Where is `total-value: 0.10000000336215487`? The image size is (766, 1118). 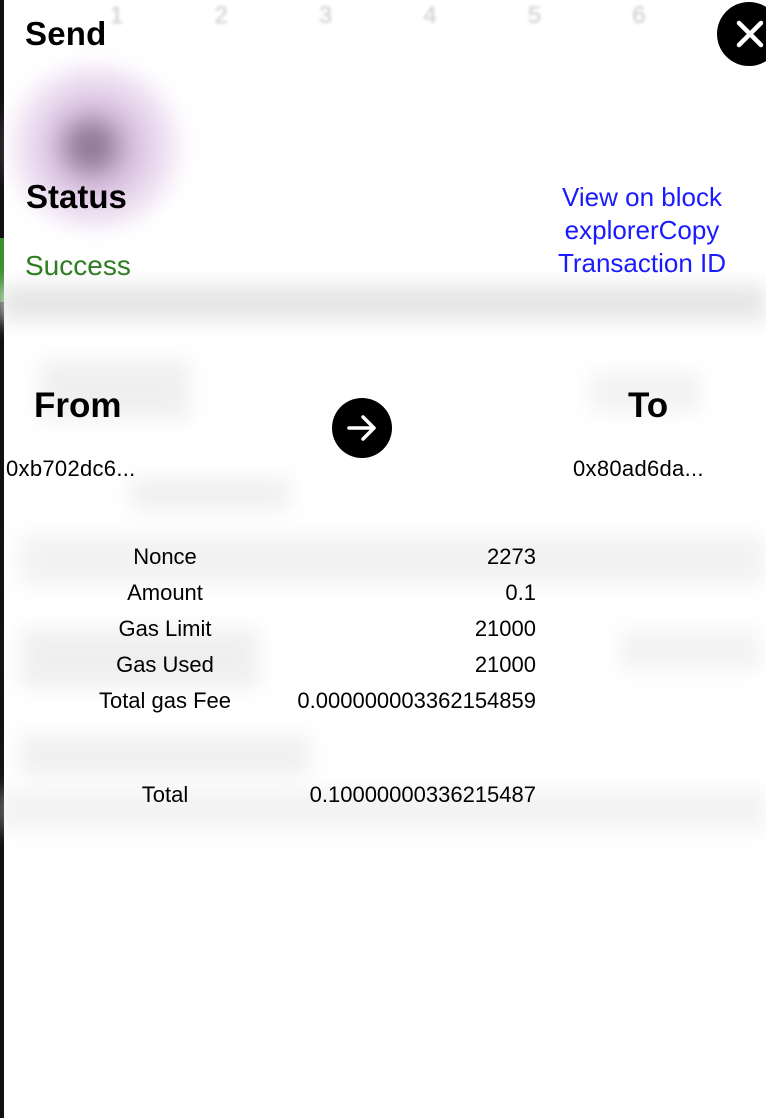 total-value: 0.10000000336215487 is located at coordinates (422, 794).